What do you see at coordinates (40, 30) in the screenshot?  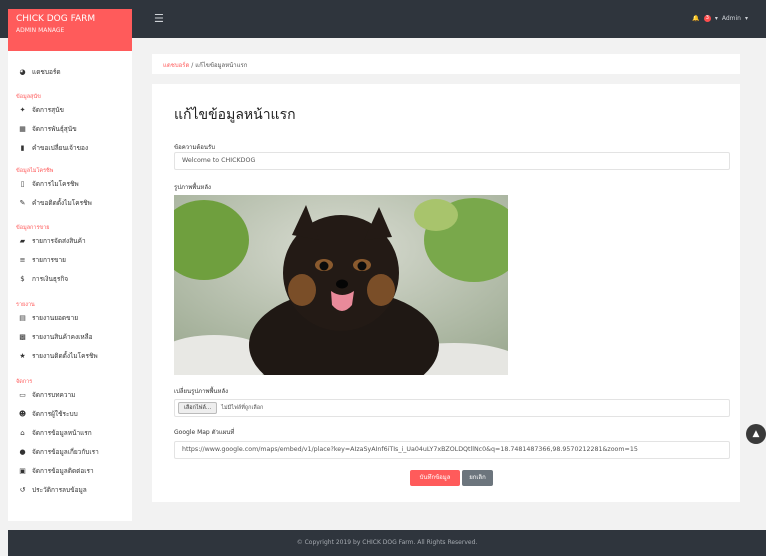 I see `brand-subtitle: ADMIN MANAGE` at bounding box center [40, 30].